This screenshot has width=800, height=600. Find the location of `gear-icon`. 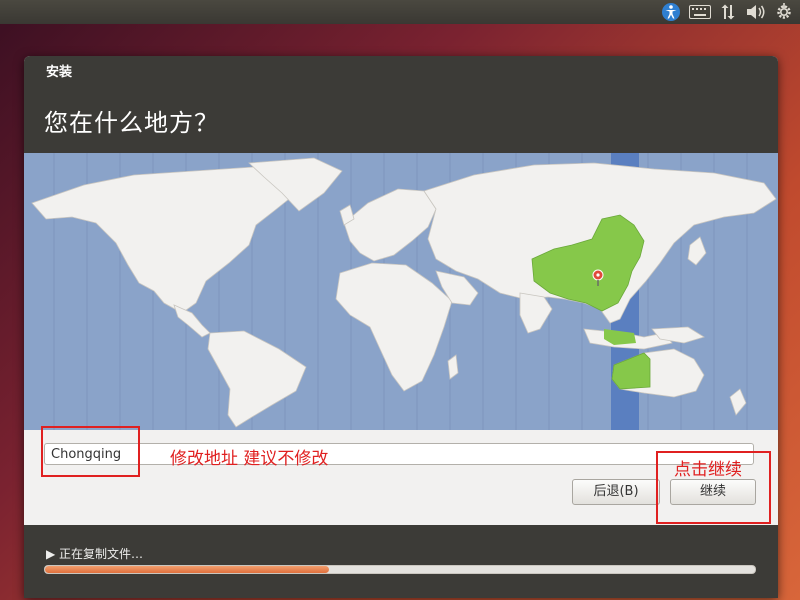

gear-icon is located at coordinates (784, 12).